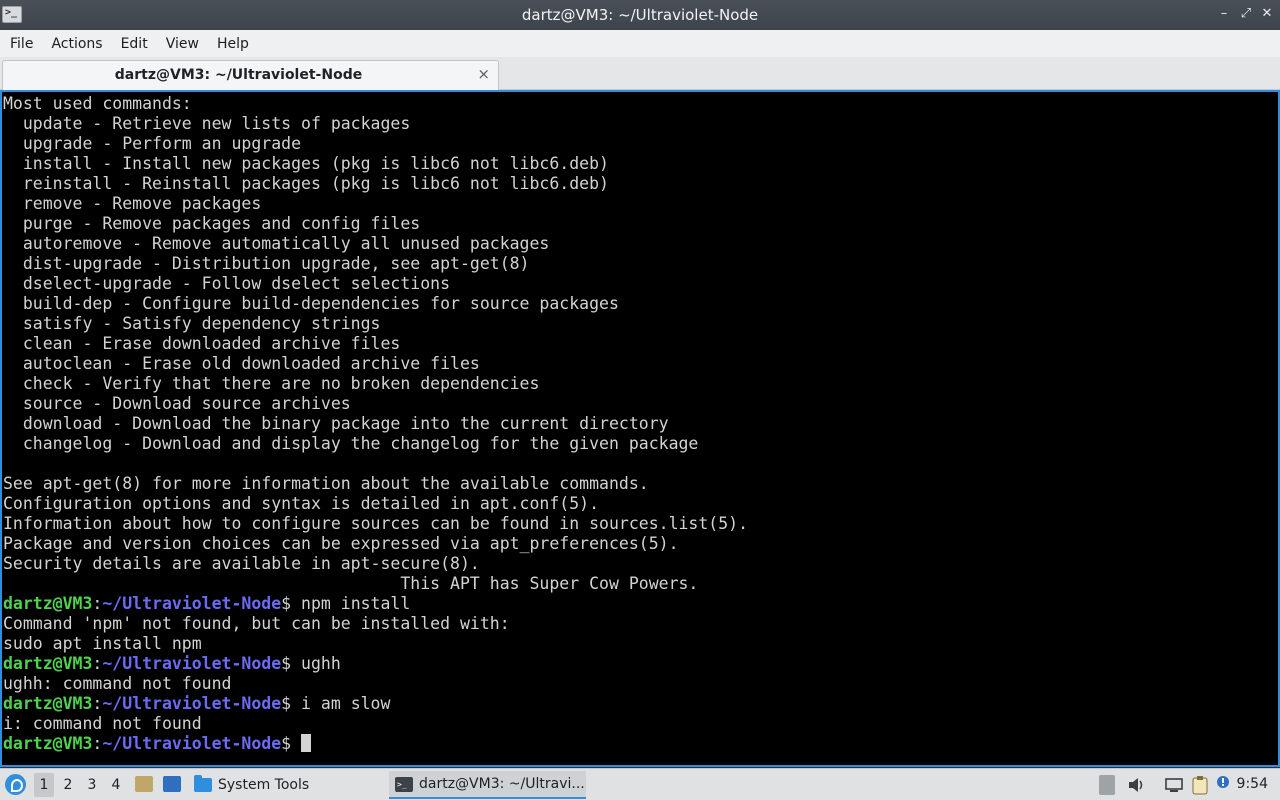 The image size is (1280, 800). What do you see at coordinates (1107, 785) in the screenshot?
I see `trash-icon` at bounding box center [1107, 785].